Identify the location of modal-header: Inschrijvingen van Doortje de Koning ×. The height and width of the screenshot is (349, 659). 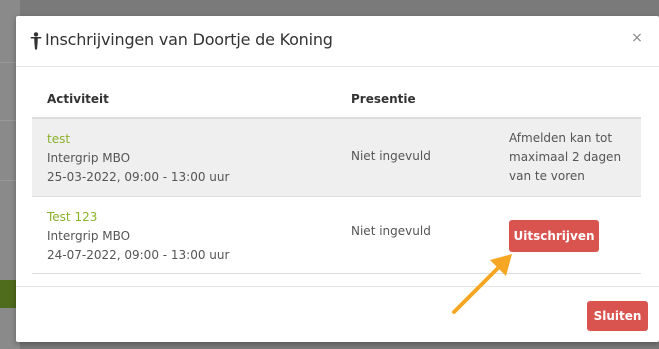
(337, 41).